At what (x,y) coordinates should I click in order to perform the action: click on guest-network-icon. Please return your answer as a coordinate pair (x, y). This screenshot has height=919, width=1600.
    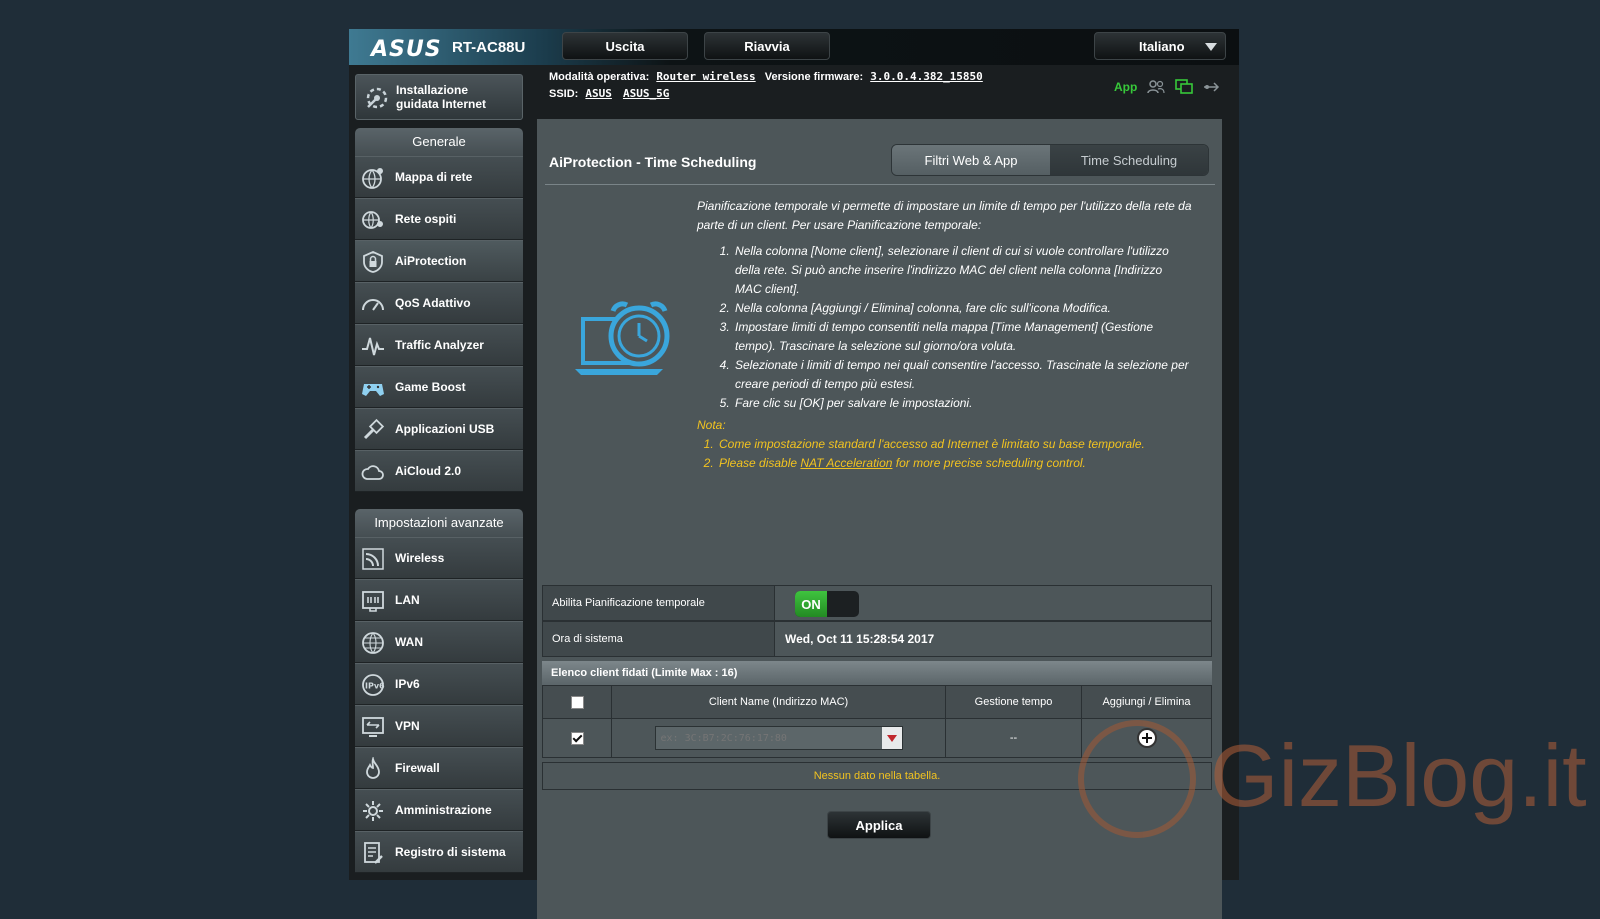
    Looking at the image, I should click on (372, 220).